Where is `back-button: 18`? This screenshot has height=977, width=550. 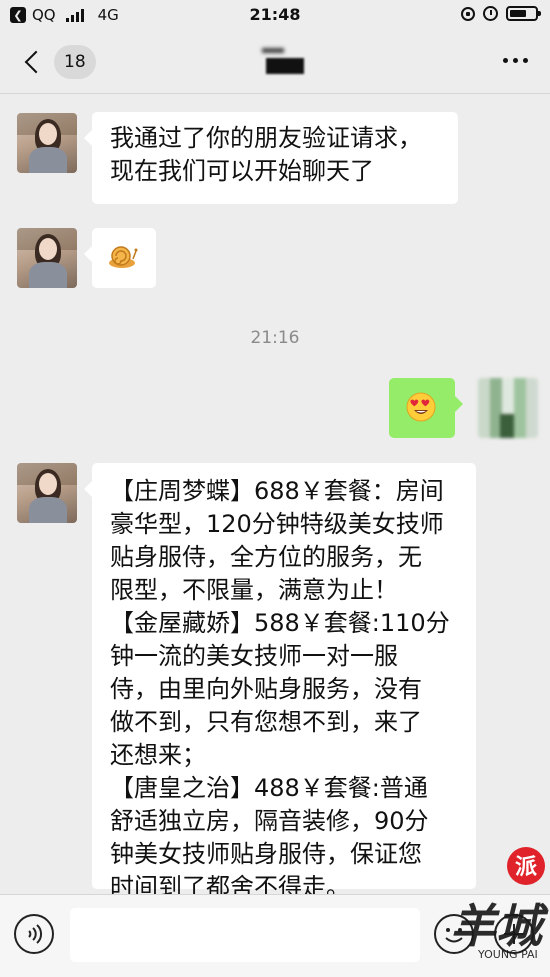 back-button: 18 is located at coordinates (58, 62).